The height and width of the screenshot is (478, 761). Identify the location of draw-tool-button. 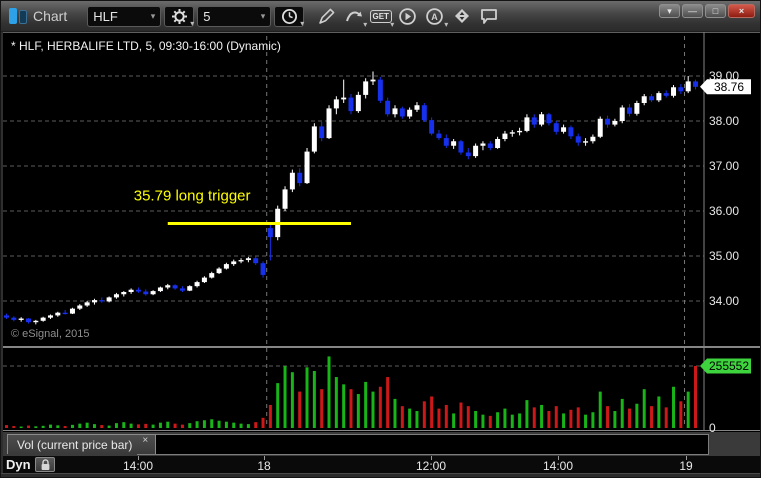
(326, 16).